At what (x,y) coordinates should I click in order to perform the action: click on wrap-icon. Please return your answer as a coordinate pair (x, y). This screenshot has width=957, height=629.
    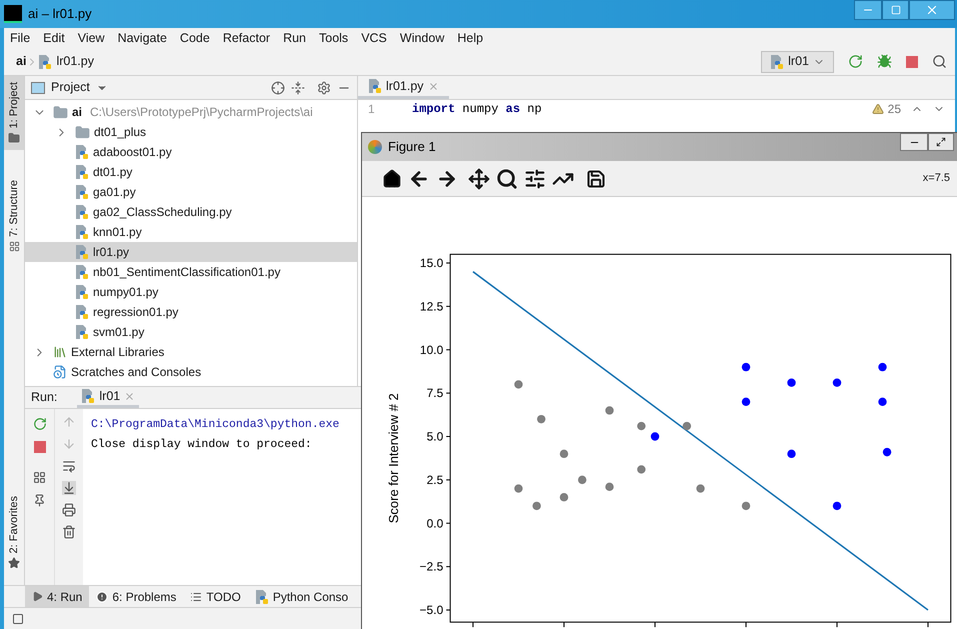
    Looking at the image, I should click on (69, 466).